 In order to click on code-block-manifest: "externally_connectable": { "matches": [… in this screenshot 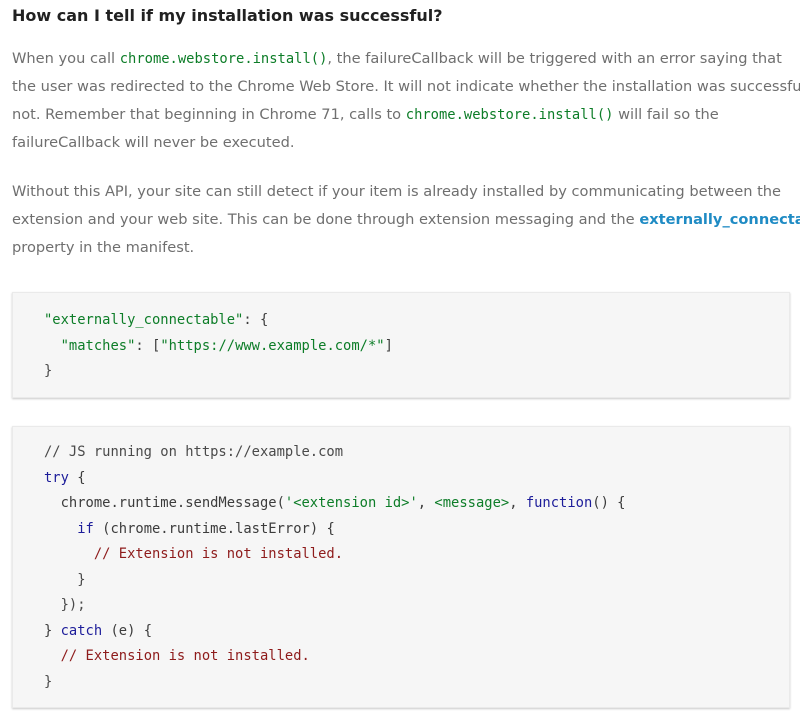, I will do `click(401, 345)`.